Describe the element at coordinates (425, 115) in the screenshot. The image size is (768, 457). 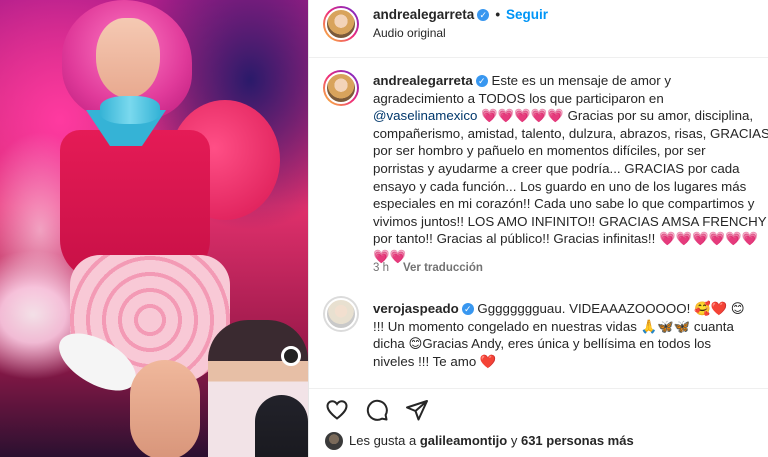
I see `mention-link: @vaselinamexico` at that location.